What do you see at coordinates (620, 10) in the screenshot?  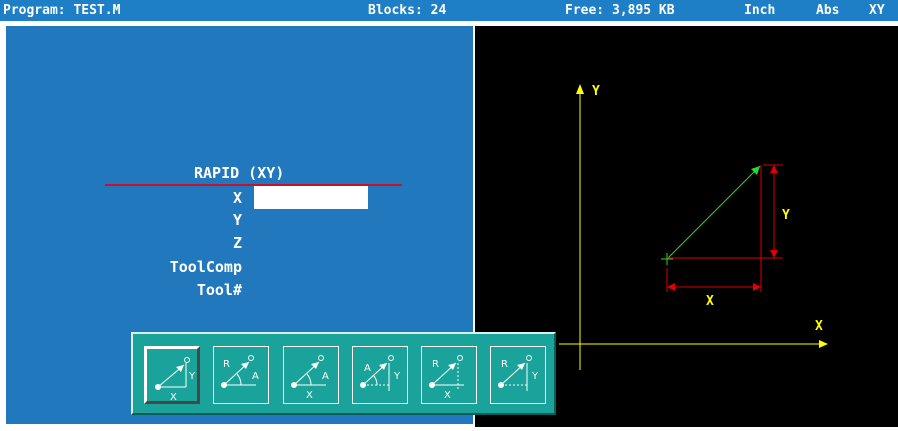 I see `free-memory: Free: 3,895 KB` at bounding box center [620, 10].